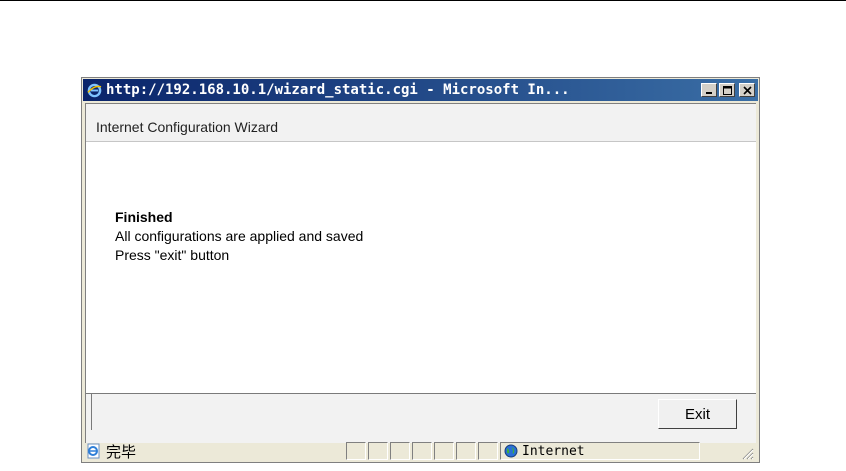  What do you see at coordinates (423, 0) in the screenshot?
I see `page-top-rule` at bounding box center [423, 0].